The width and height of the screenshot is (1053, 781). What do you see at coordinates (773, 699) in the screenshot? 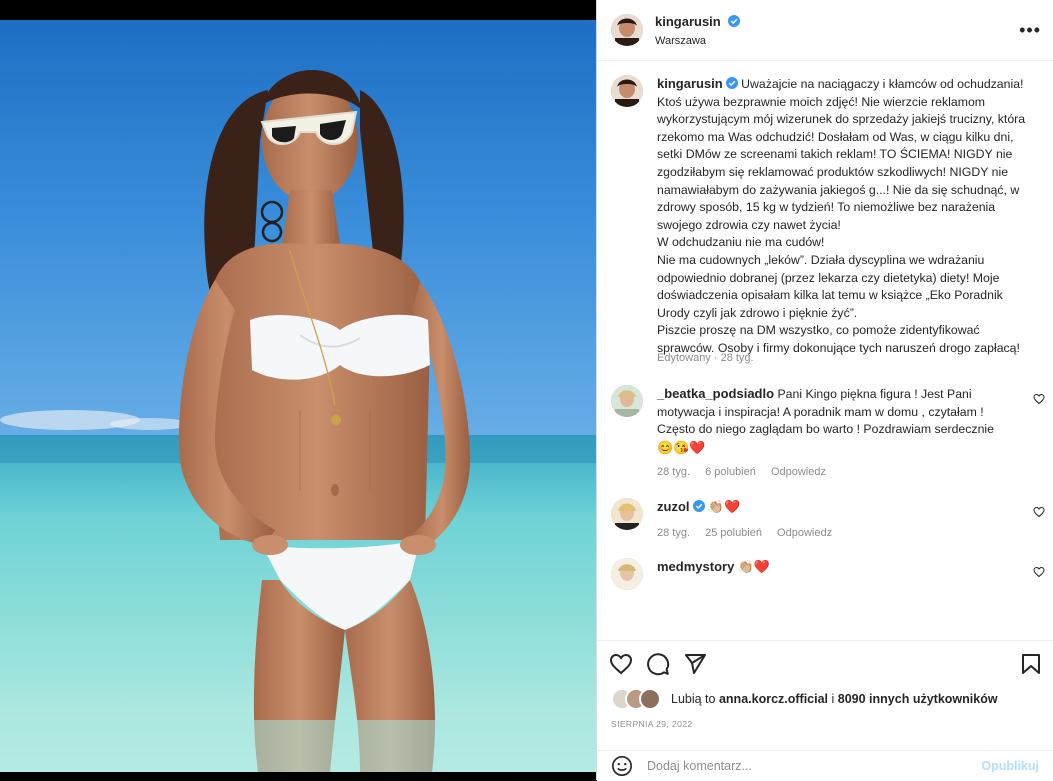
I see `likes-user-link: anna.korcz.official` at bounding box center [773, 699].